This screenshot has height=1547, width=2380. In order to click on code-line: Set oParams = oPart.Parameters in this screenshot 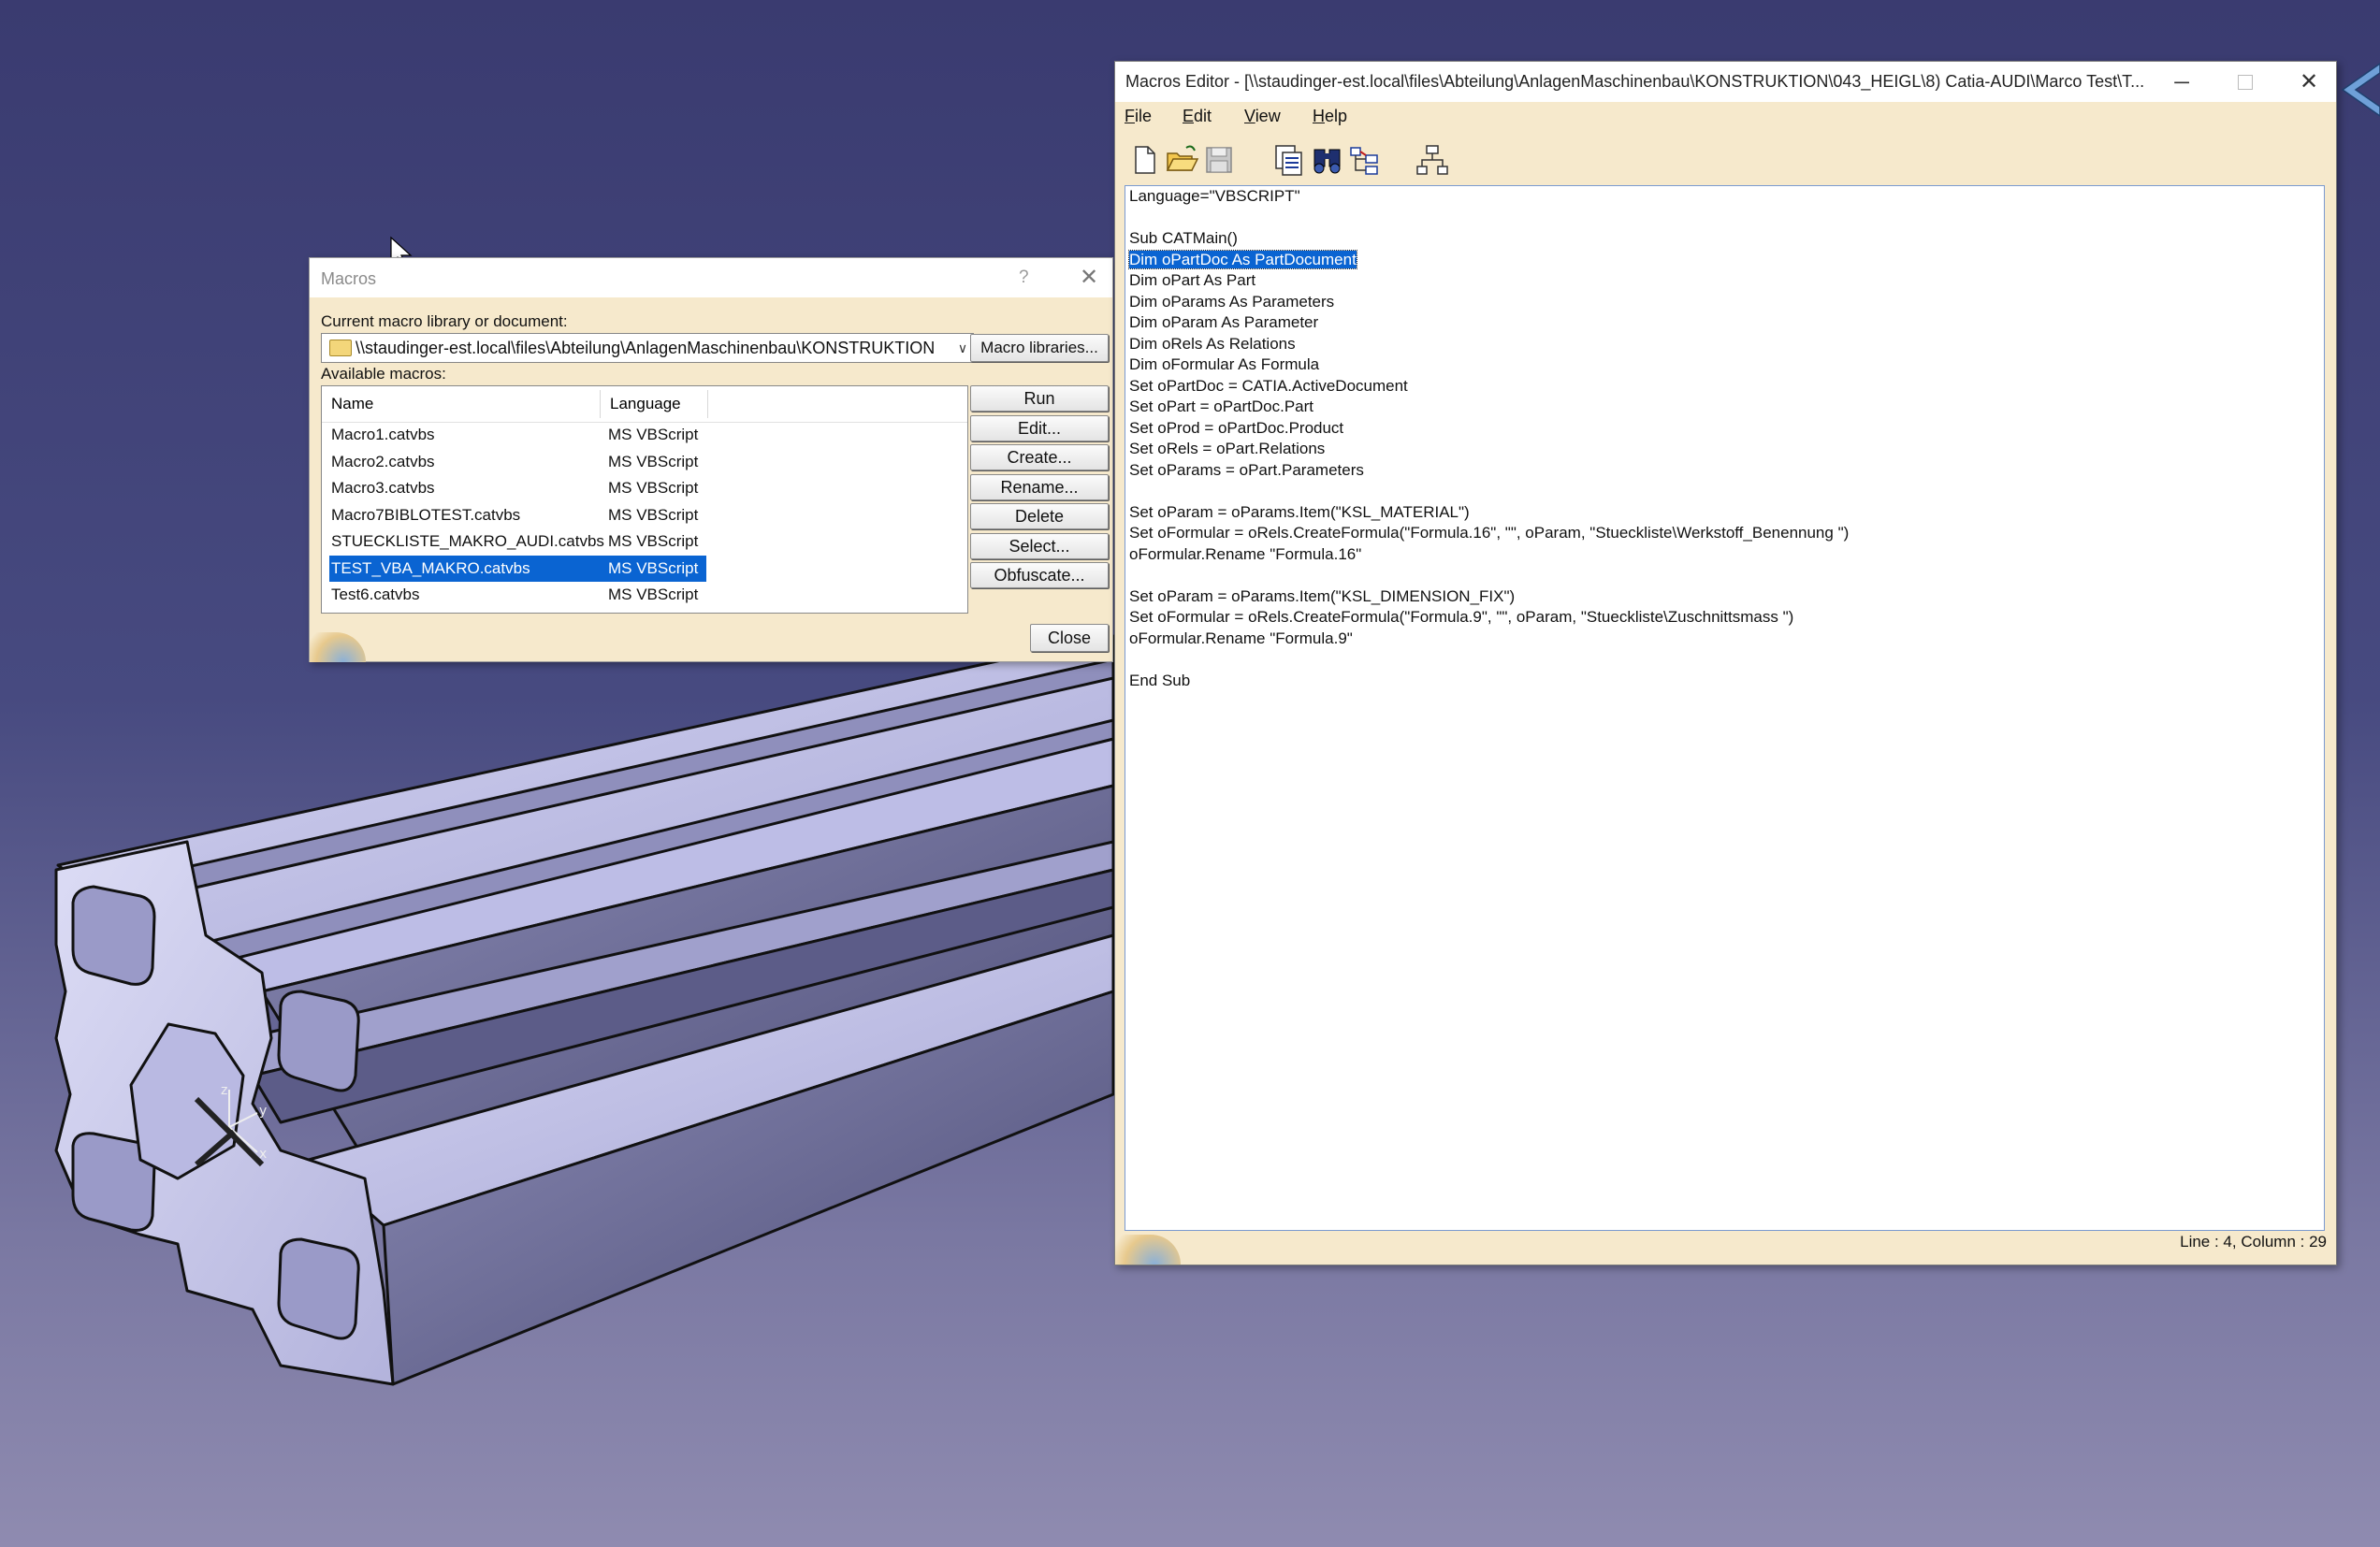, I will do `click(1723, 471)`.